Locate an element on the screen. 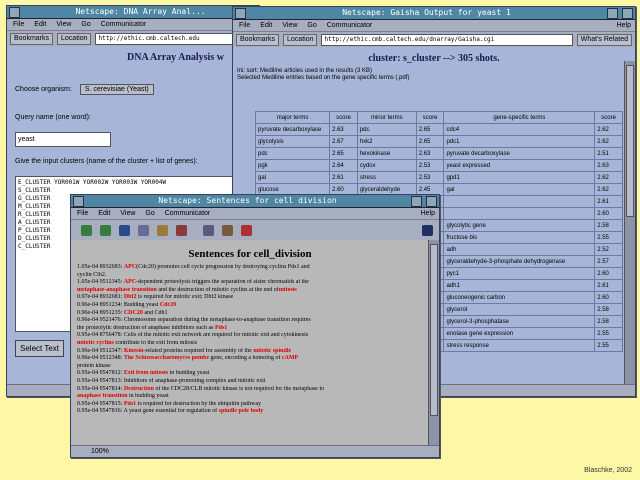  page-heading: cluster: s_cluster --> 305 shots. is located at coordinates (434, 58).